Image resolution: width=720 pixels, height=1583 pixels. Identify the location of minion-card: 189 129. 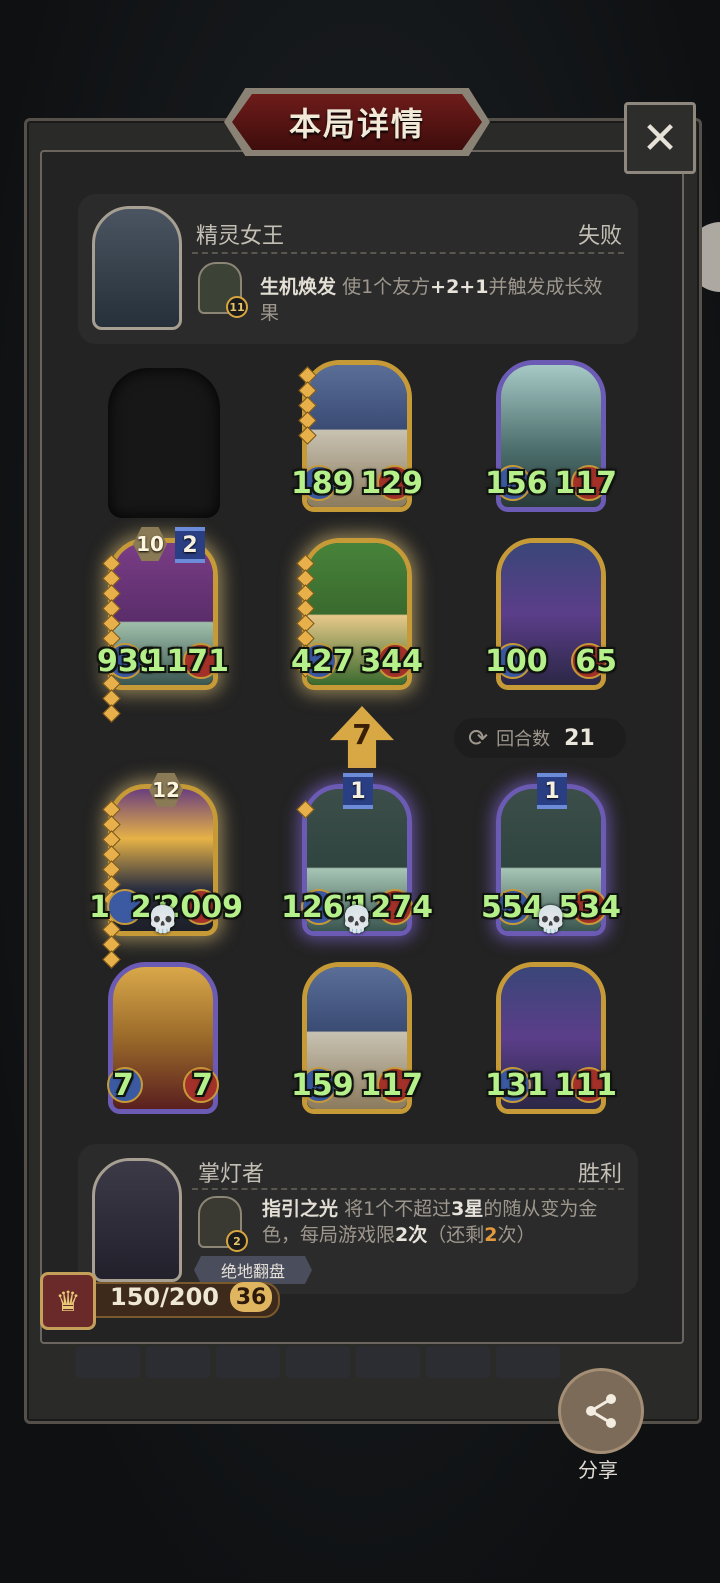
(357, 436).